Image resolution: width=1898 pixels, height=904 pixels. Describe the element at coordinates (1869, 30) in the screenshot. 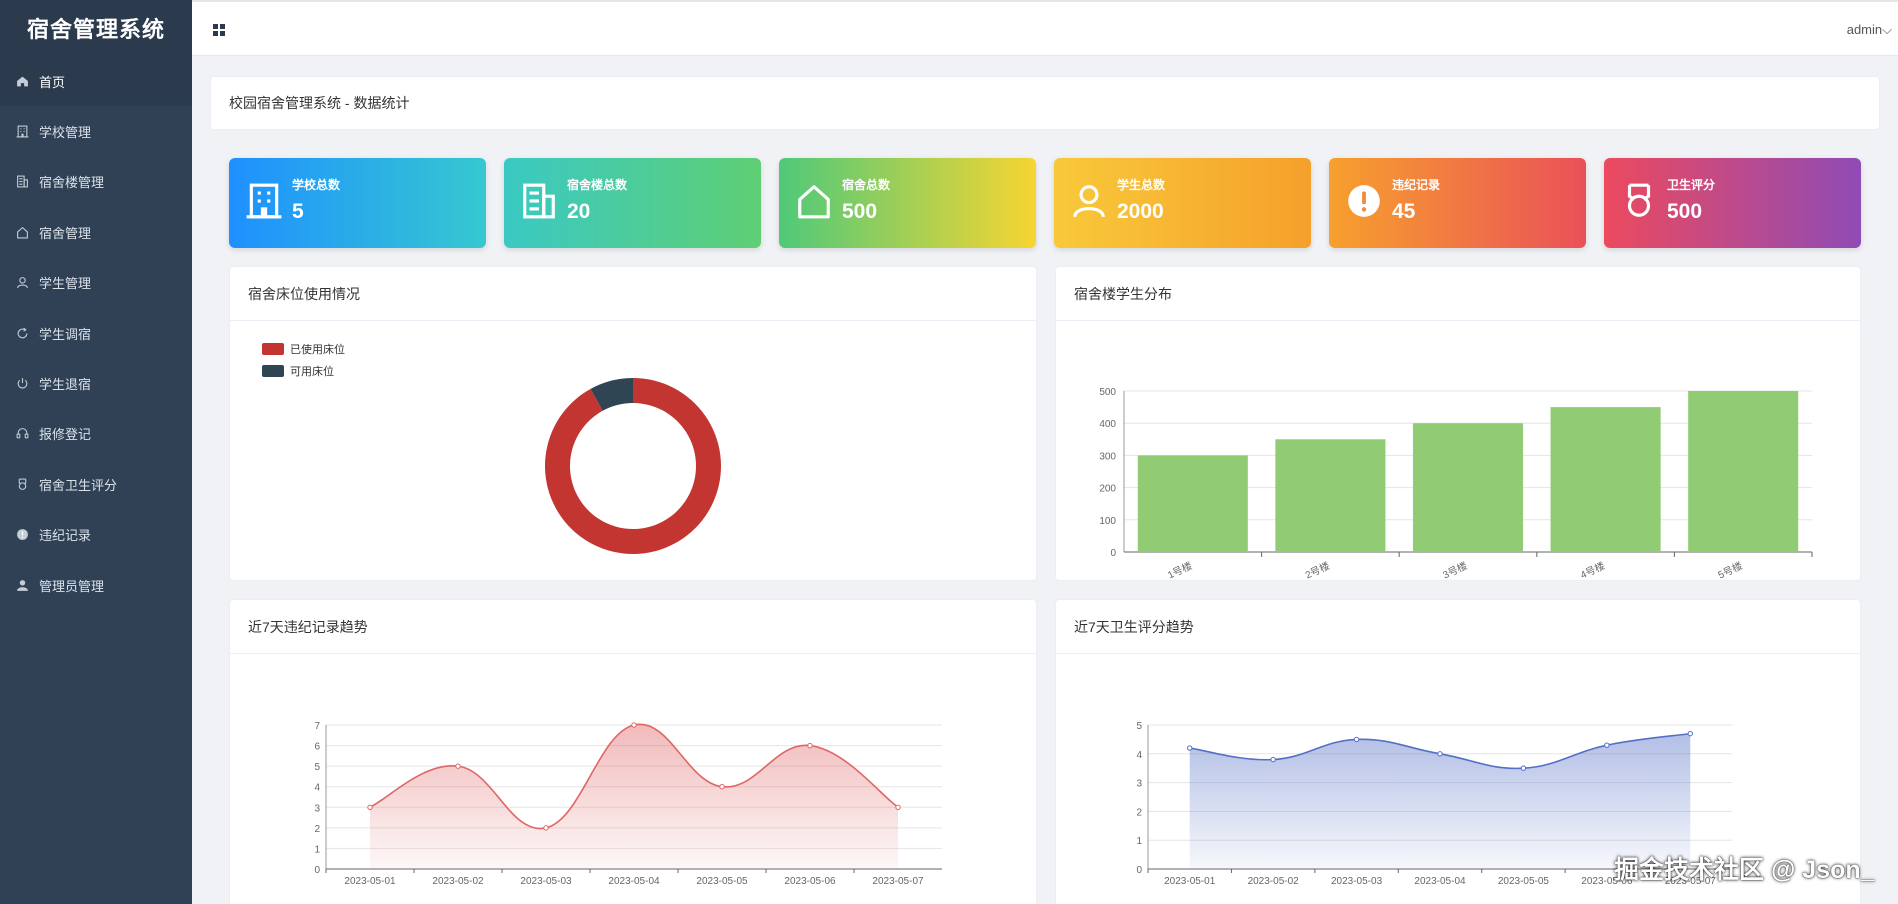

I see `user-menu: admin⌵` at that location.